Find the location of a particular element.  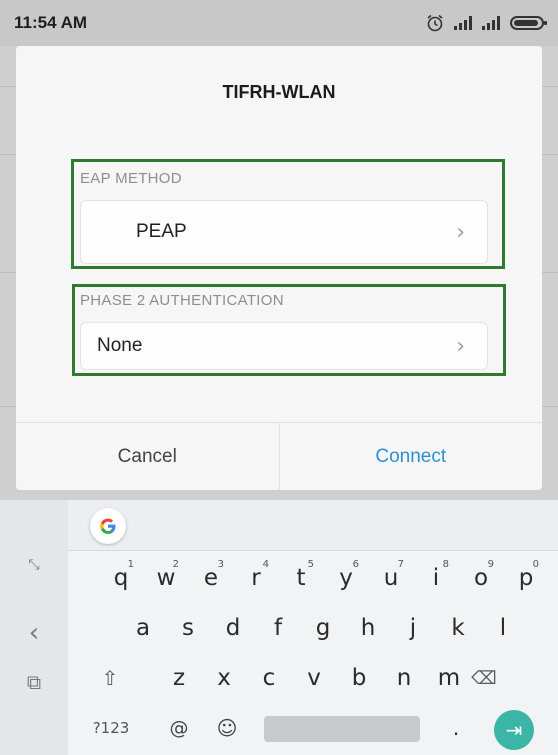

key-m: m is located at coordinates (449, 678).